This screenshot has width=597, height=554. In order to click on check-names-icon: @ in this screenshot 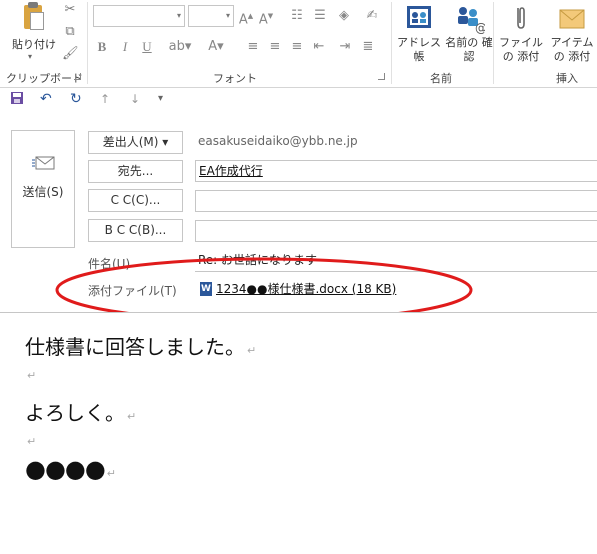, I will do `click(470, 18)`.